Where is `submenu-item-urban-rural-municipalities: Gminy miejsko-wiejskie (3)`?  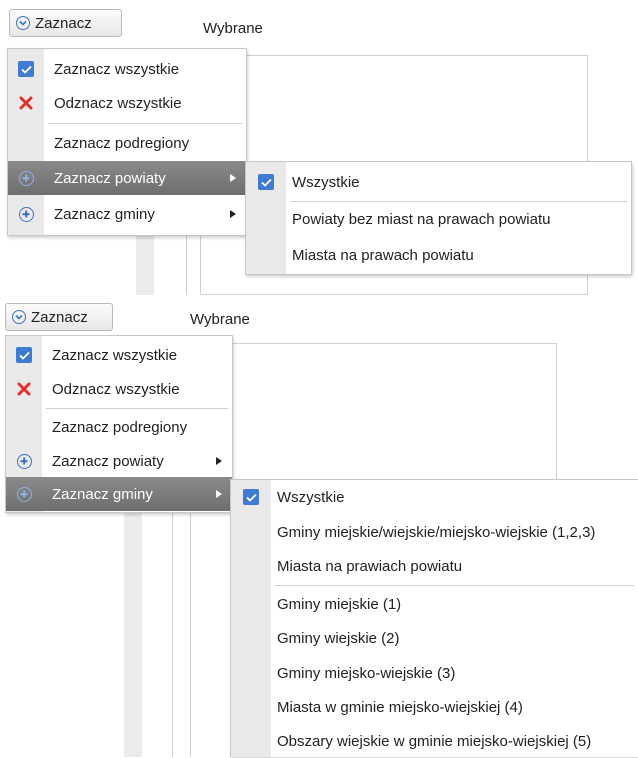 submenu-item-urban-rural-municipalities: Gminy miejsko-wiejskie (3) is located at coordinates (434, 673).